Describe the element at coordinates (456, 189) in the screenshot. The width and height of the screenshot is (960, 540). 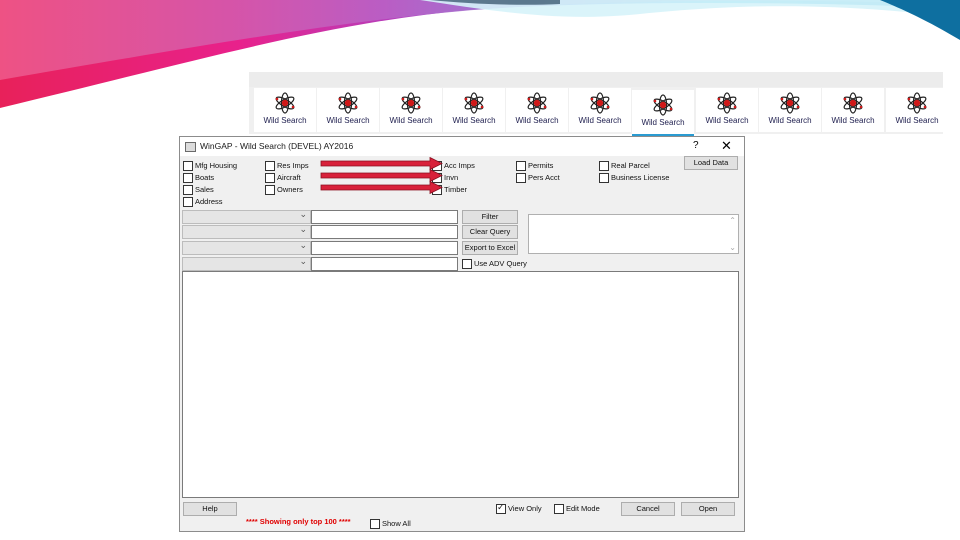
I see `checkbox-label: Timber` at that location.